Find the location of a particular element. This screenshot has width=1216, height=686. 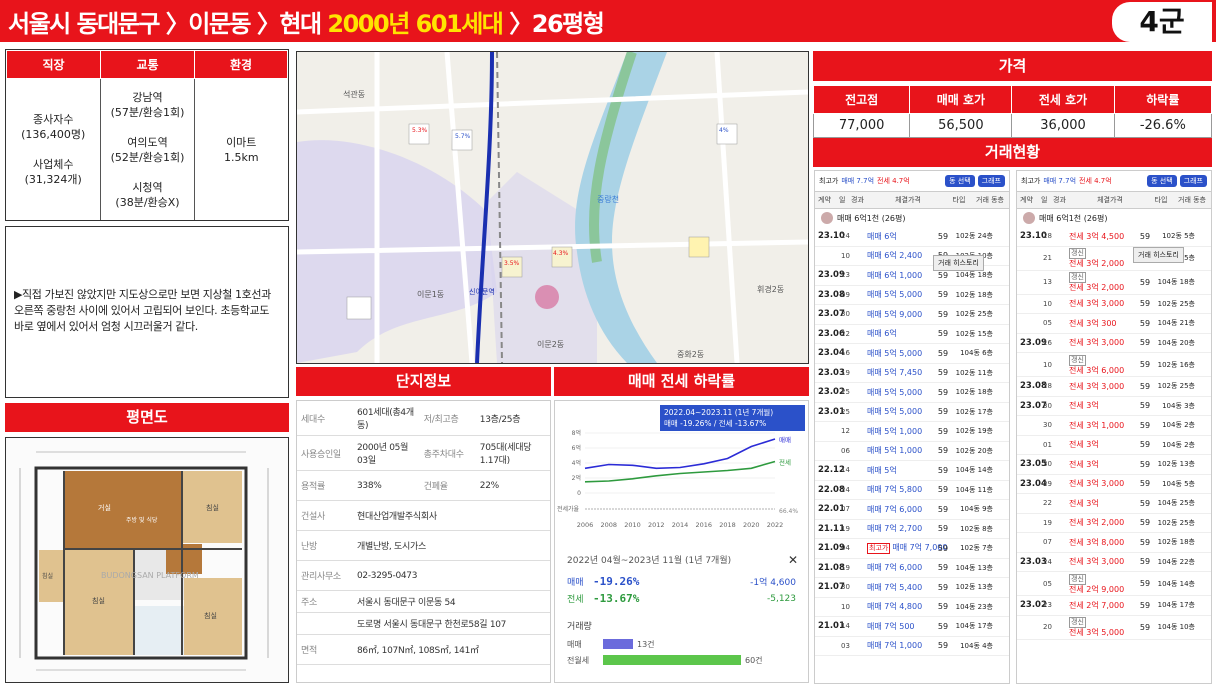

trade-row: 23.02 23 전세 2억 7,000 59 104동 17층 is located at coordinates (1114, 606).